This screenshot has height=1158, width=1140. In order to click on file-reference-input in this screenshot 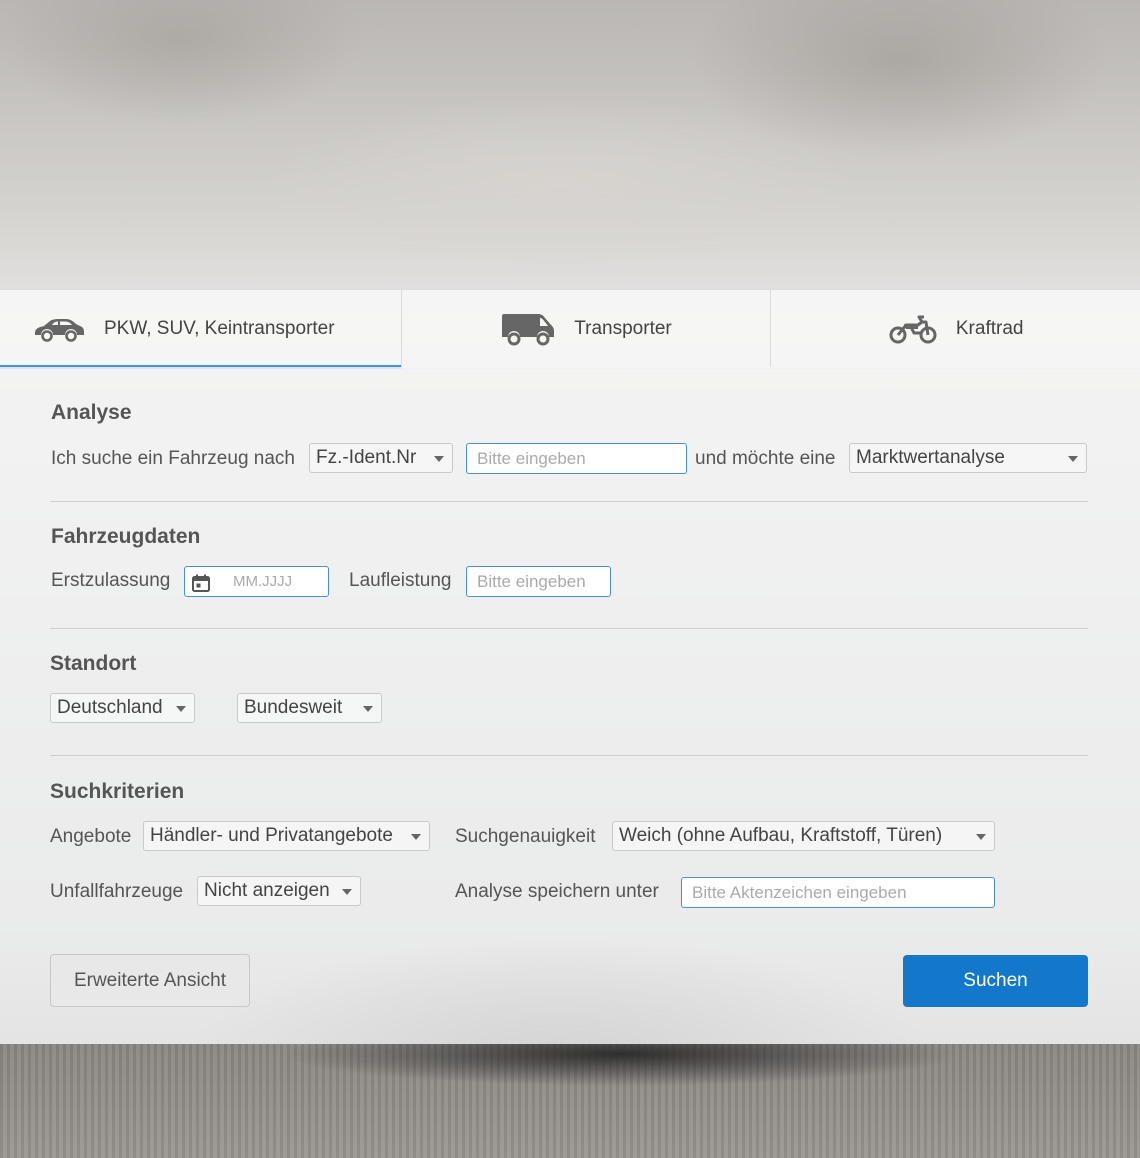, I will do `click(838, 892)`.